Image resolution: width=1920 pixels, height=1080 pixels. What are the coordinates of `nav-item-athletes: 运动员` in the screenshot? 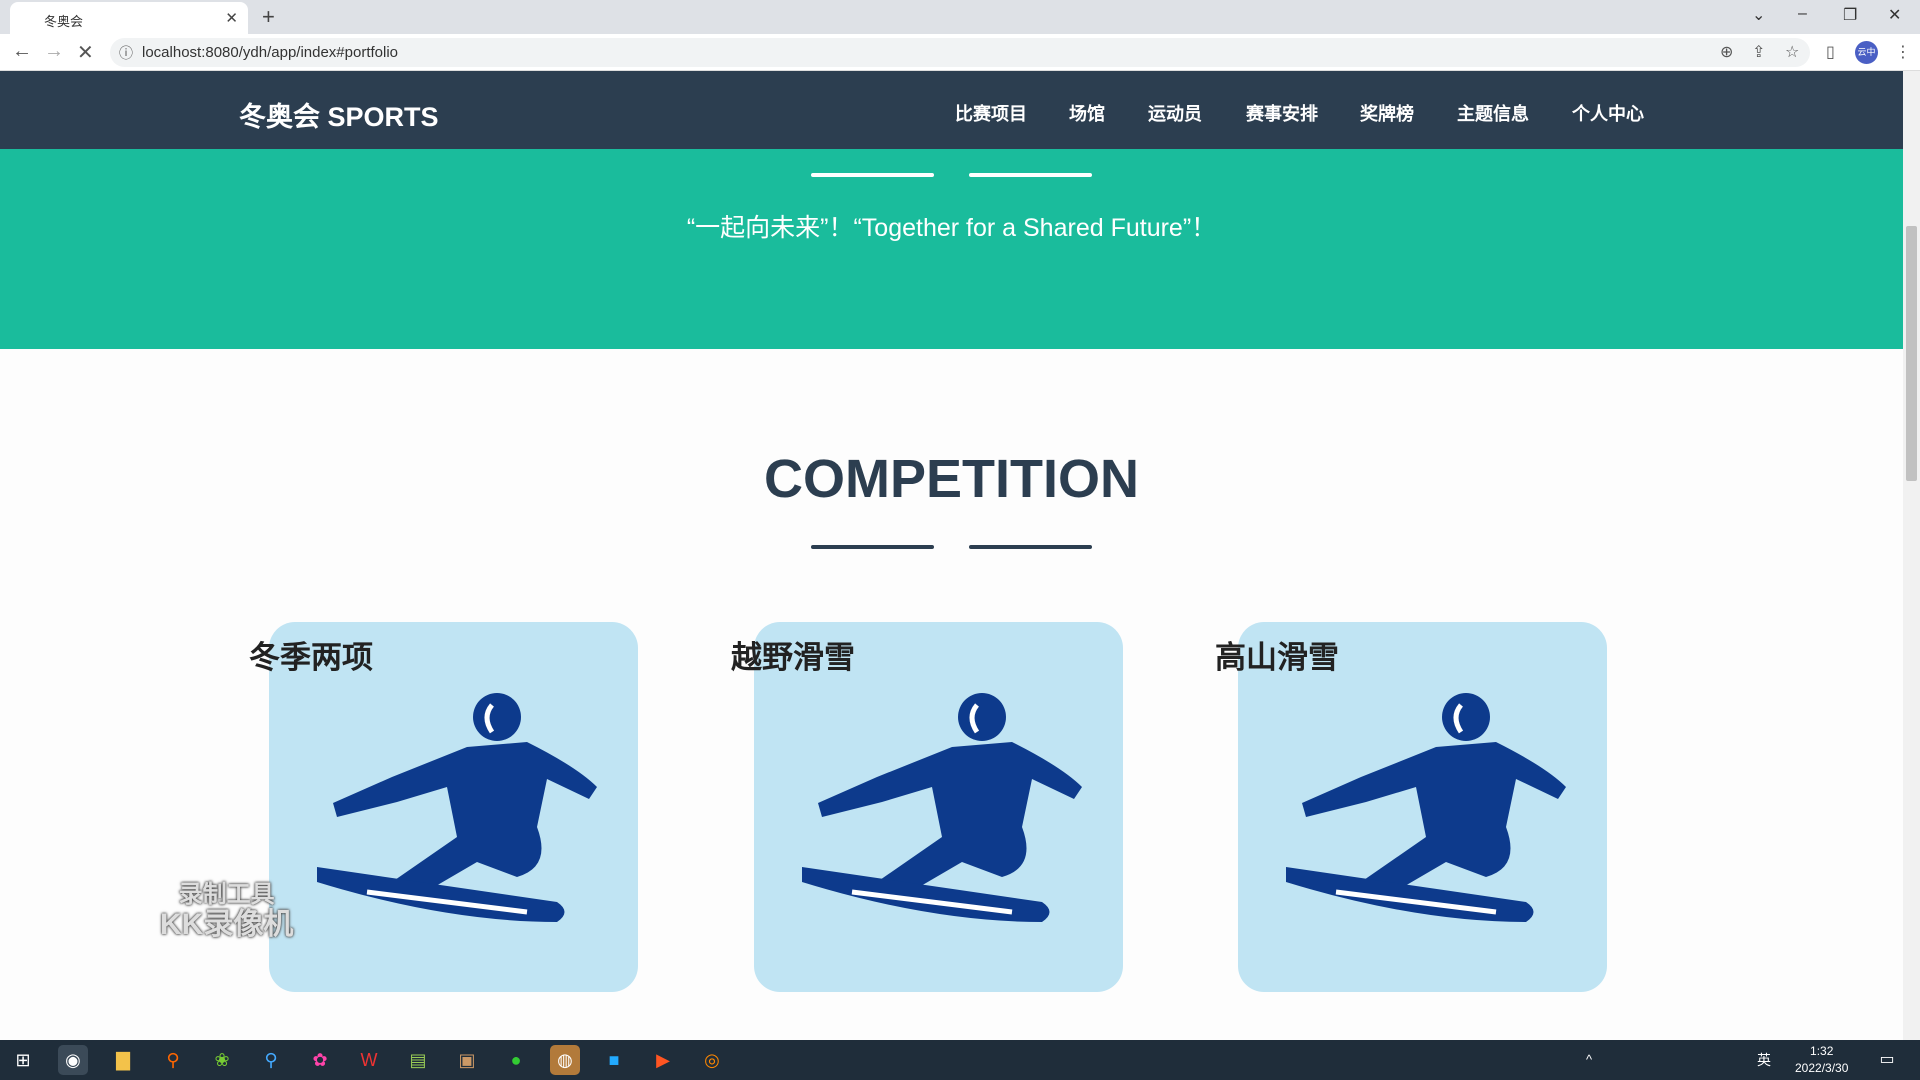 It's located at (1175, 113).